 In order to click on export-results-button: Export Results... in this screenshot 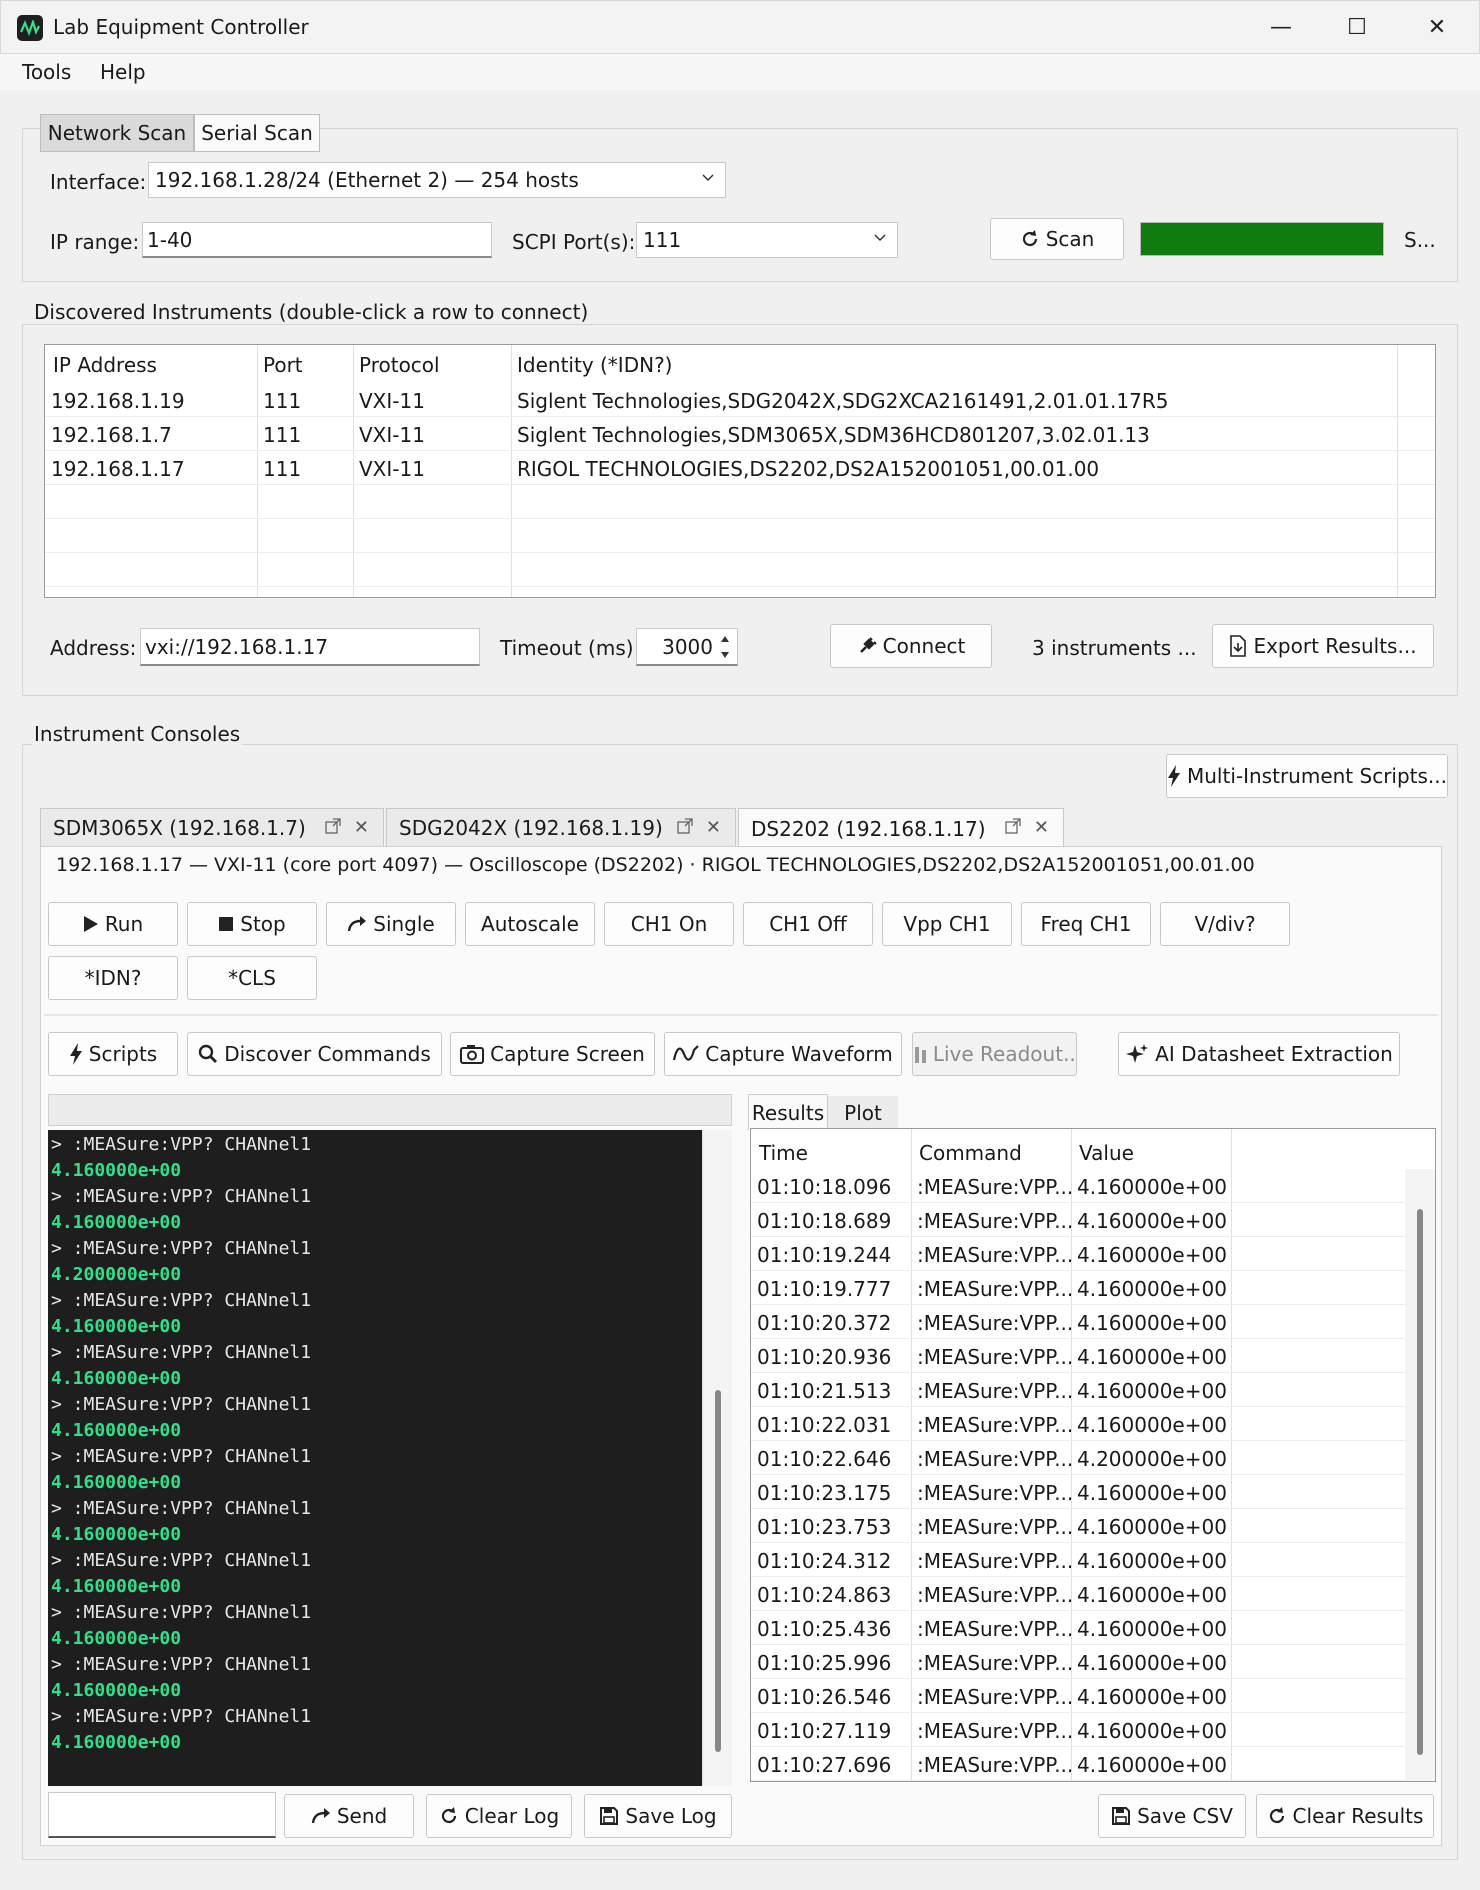, I will do `click(1323, 646)`.